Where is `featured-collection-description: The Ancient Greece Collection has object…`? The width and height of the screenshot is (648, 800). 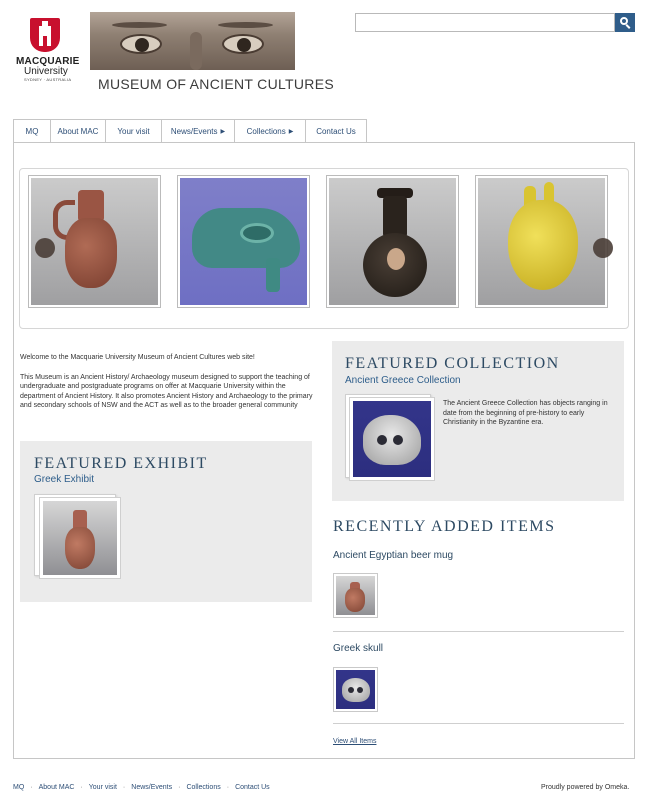 featured-collection-description: The Ancient Greece Collection has object… is located at coordinates (525, 413).